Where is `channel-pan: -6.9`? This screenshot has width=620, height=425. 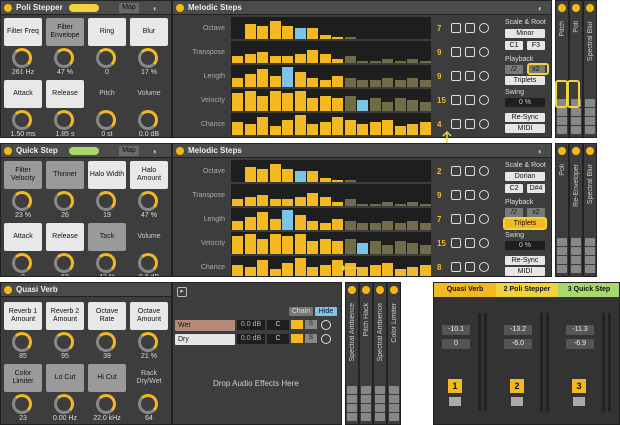
channel-pan: -6.9 is located at coordinates (580, 344).